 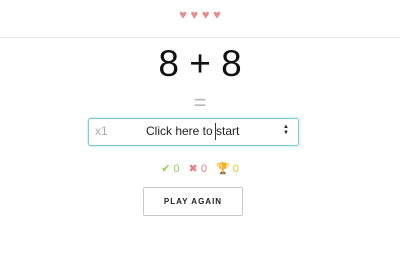 What do you see at coordinates (193, 201) in the screenshot?
I see `play-again-button: PLAY AGAIN` at bounding box center [193, 201].